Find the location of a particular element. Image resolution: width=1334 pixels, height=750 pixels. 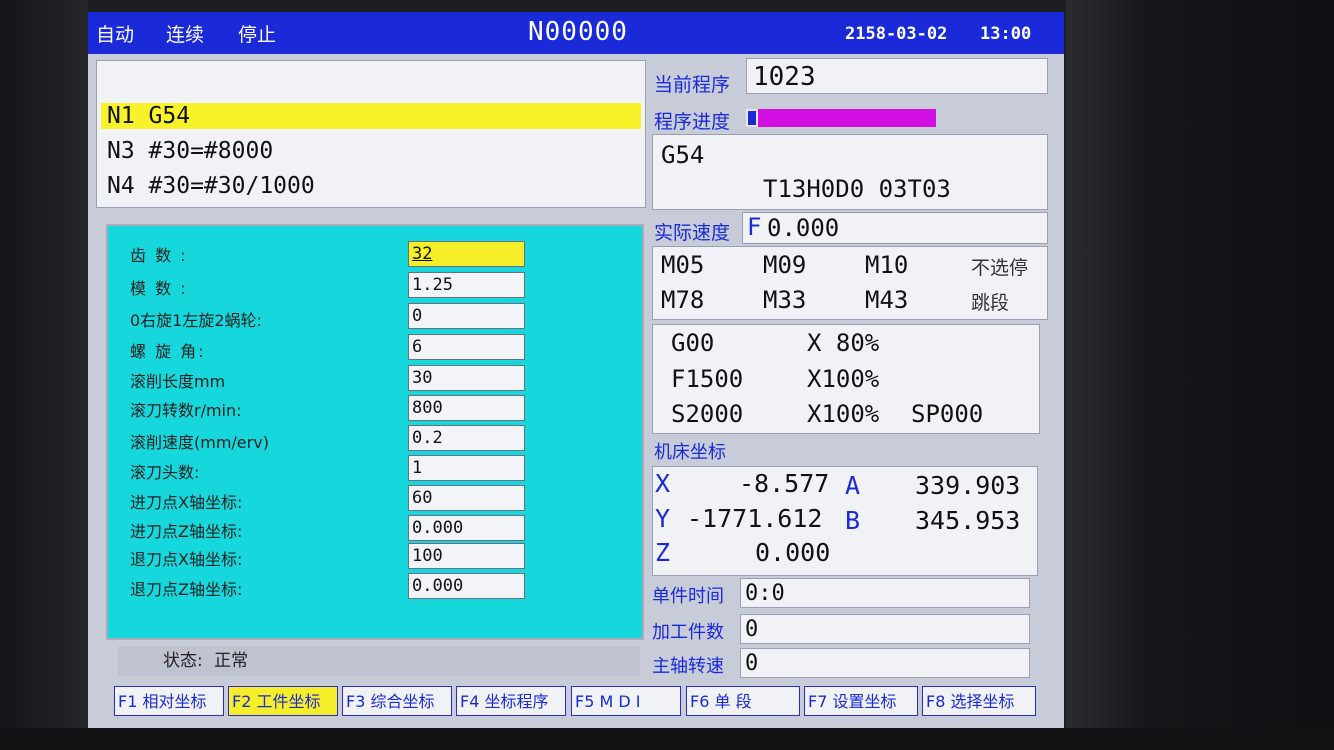

param-input-helix-direction: 0 is located at coordinates (466, 316).